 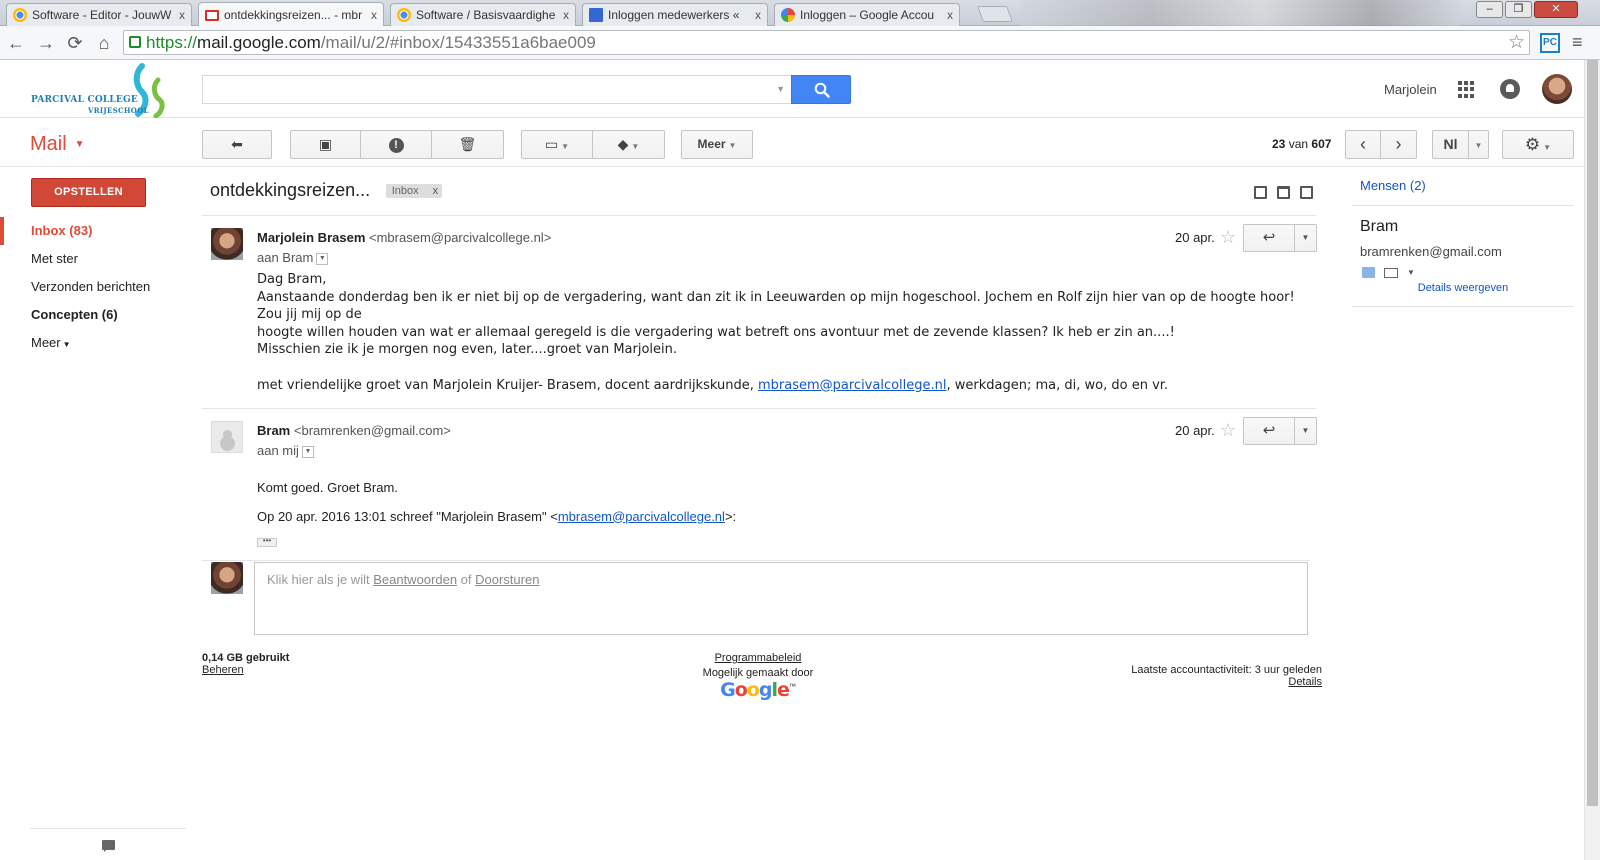 I want to click on print-icon, so click(x=1283, y=192).